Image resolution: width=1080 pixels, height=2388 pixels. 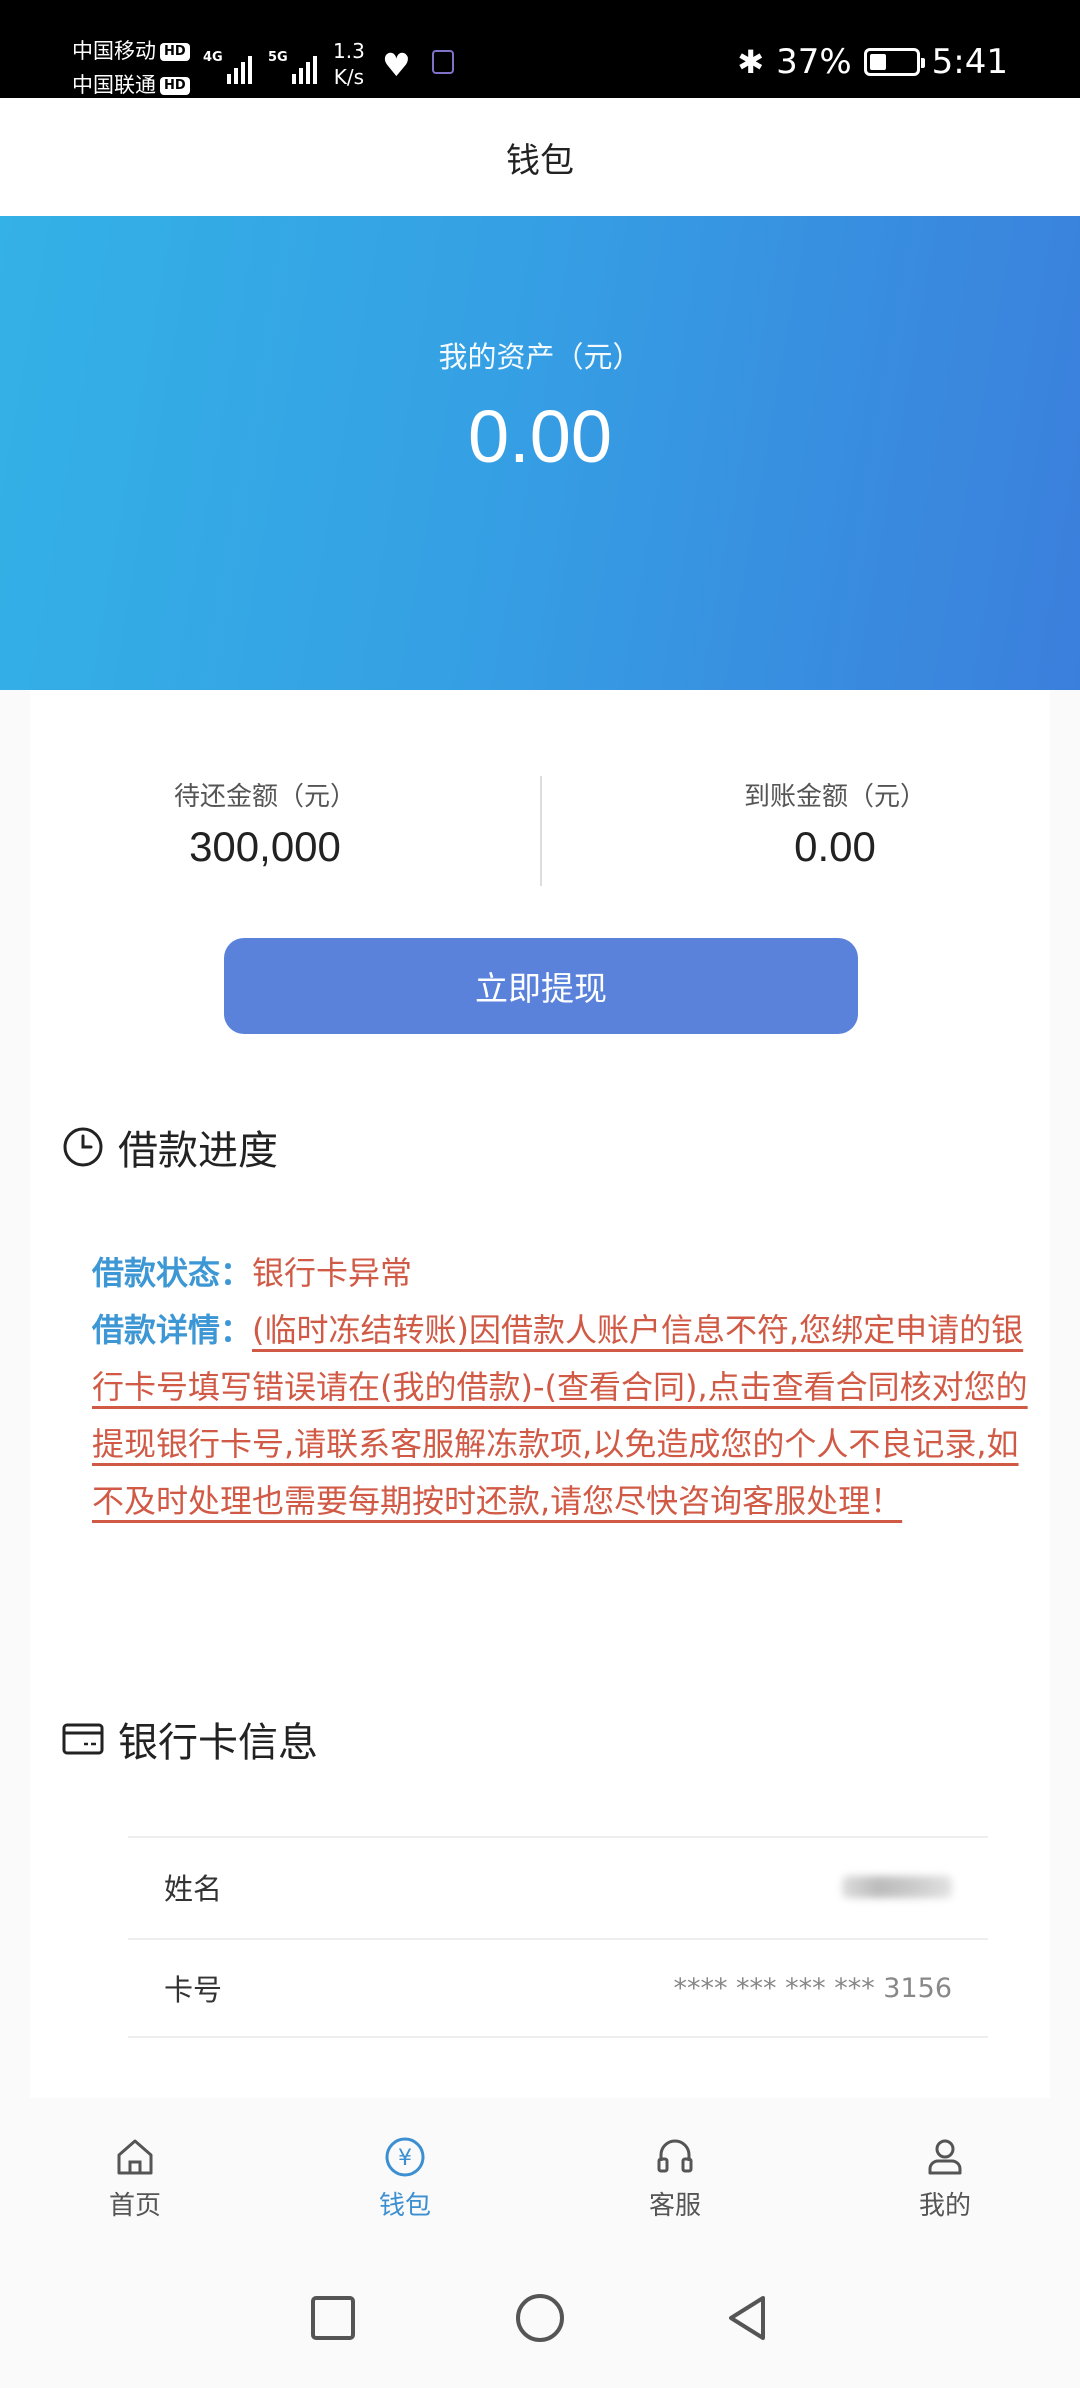 I want to click on app-notification-icon, so click(x=443, y=62).